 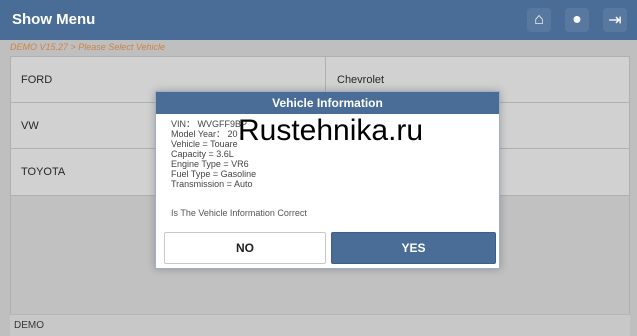 What do you see at coordinates (615, 20) in the screenshot?
I see `exit-icon: ⇥` at bounding box center [615, 20].